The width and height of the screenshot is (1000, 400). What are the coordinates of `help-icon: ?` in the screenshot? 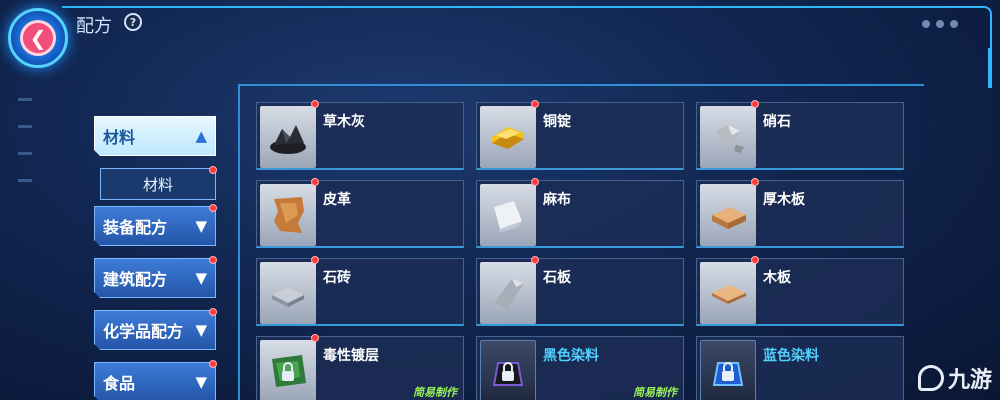 It's located at (133, 22).